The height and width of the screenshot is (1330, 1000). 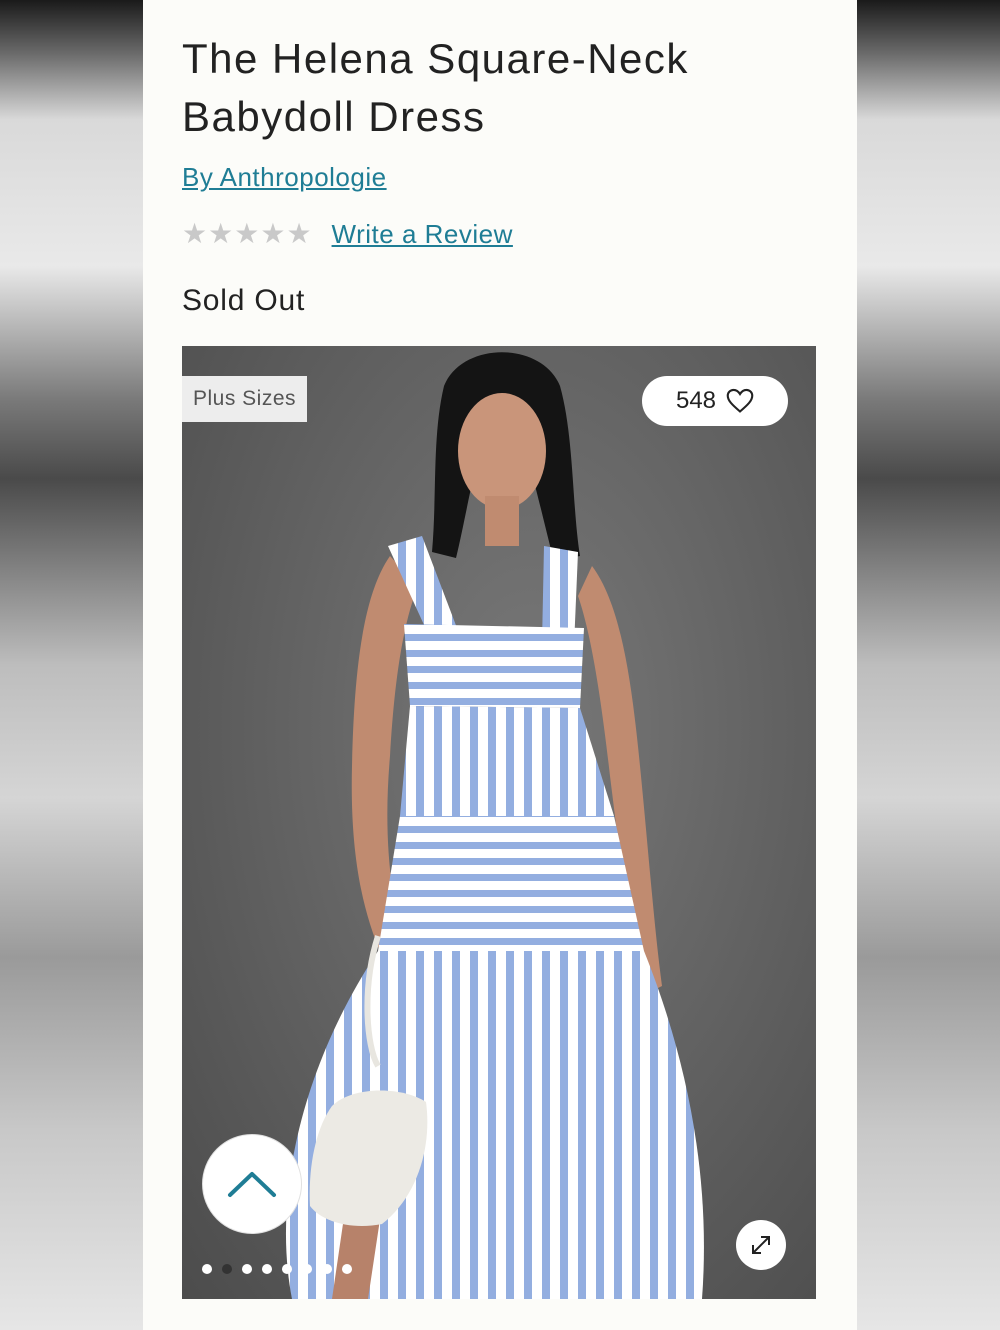 I want to click on scroll-to-top-button, so click(x=252, y=1184).